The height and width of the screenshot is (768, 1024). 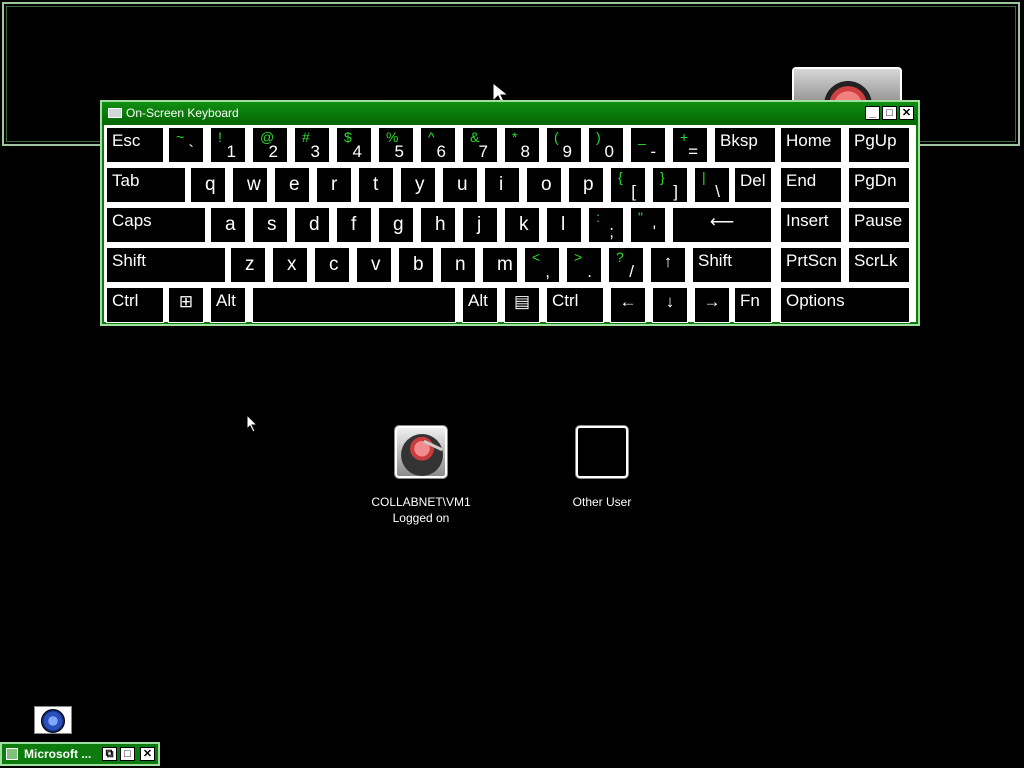 I want to click on key-left: ←, so click(x=628, y=305).